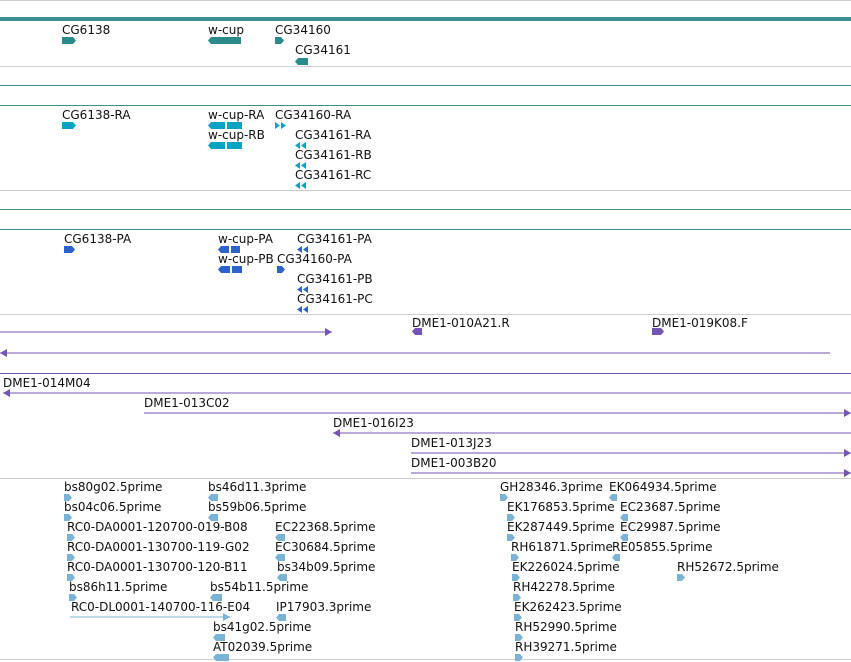 The width and height of the screenshot is (851, 662). I want to click on feature-label: CG6138-PA, so click(97, 239).